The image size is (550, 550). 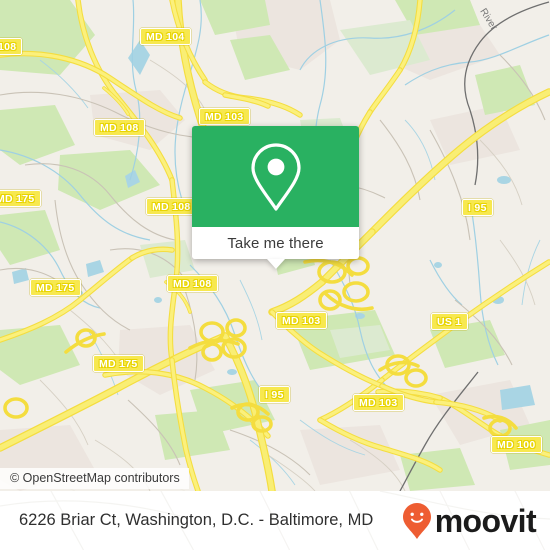 What do you see at coordinates (11, 46) in the screenshot?
I see `shield-md-108-west-edge: 108` at bounding box center [11, 46].